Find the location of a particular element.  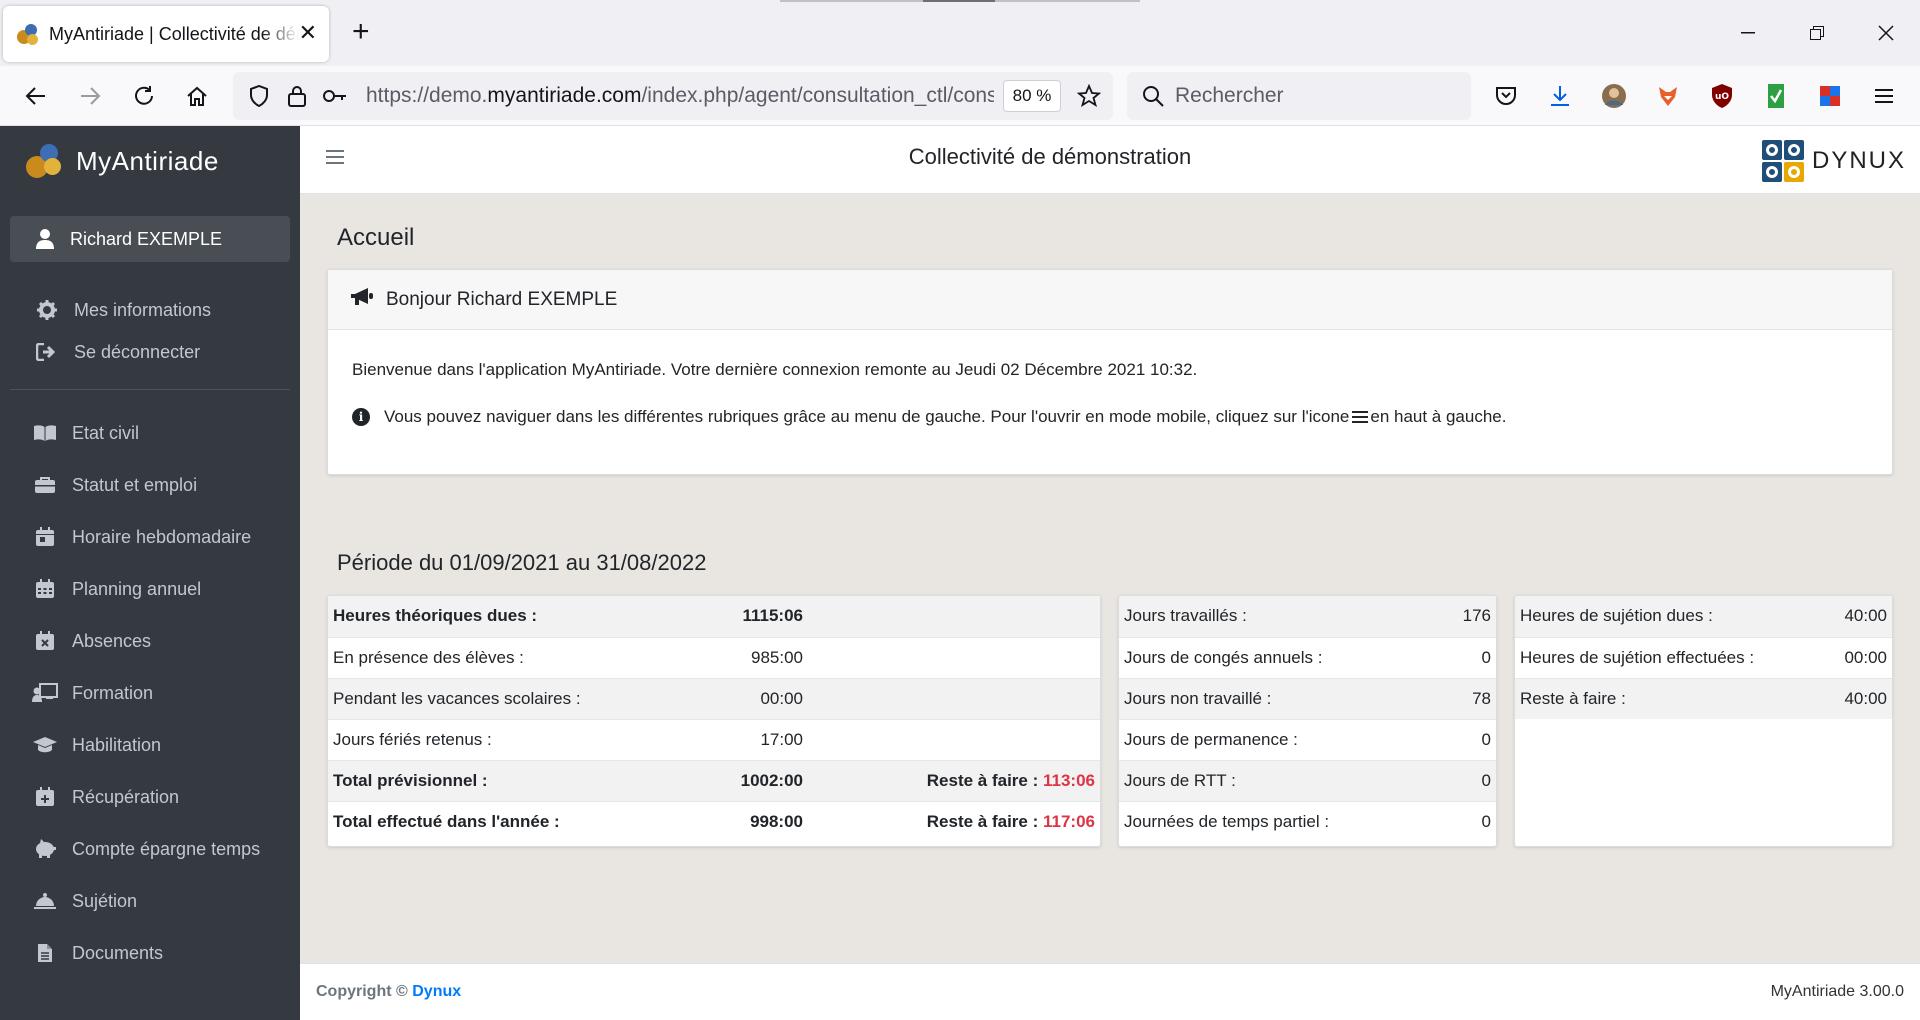

table-row: Jours non travaillé :78 is located at coordinates (1307, 699).